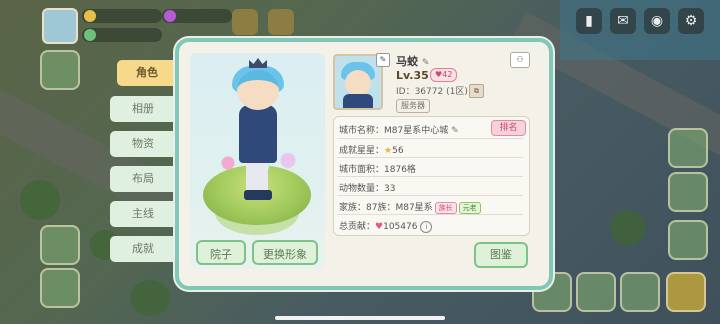 The height and width of the screenshot is (324, 720). I want to click on character-head, so click(258, 90).